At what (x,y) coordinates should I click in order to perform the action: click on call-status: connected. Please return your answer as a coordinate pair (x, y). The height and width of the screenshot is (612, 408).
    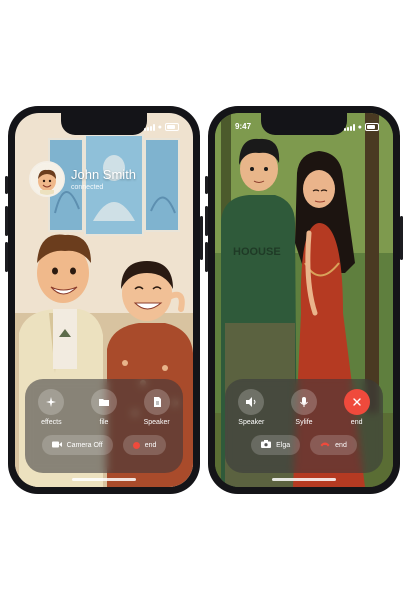
    Looking at the image, I should click on (87, 187).